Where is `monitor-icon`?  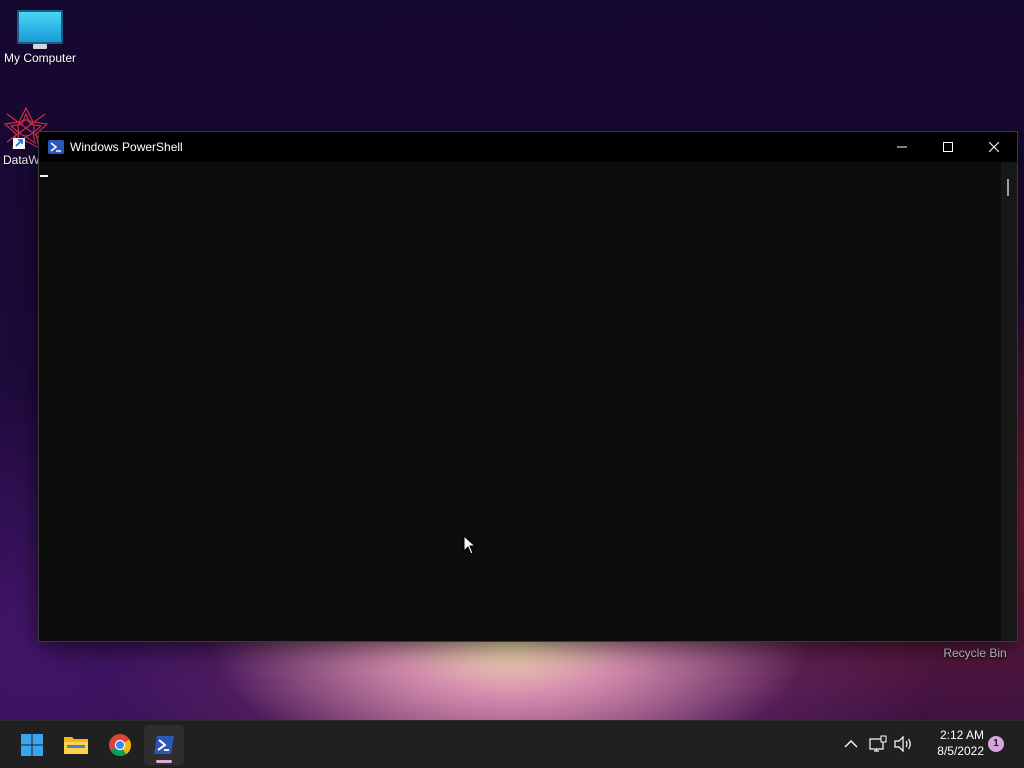 monitor-icon is located at coordinates (40, 29).